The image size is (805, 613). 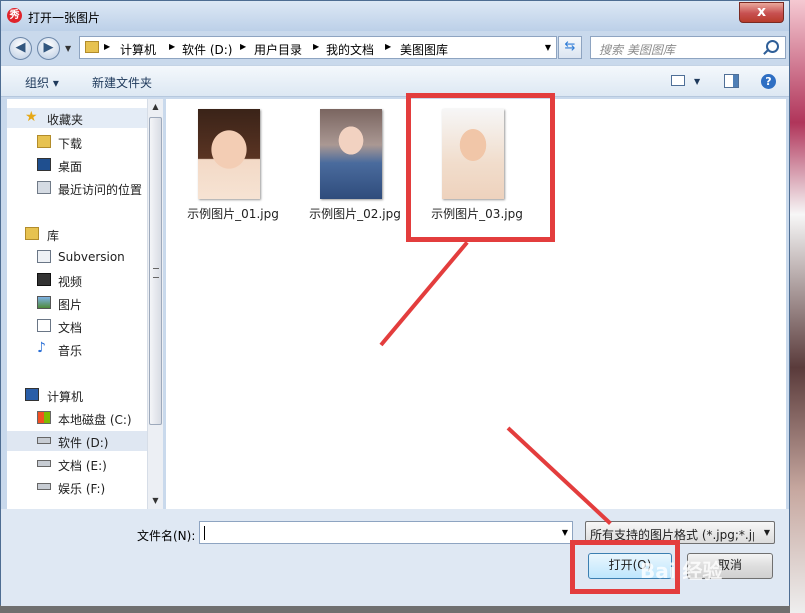 What do you see at coordinates (41, 348) in the screenshot?
I see `music-note-icon: ♪` at bounding box center [41, 348].